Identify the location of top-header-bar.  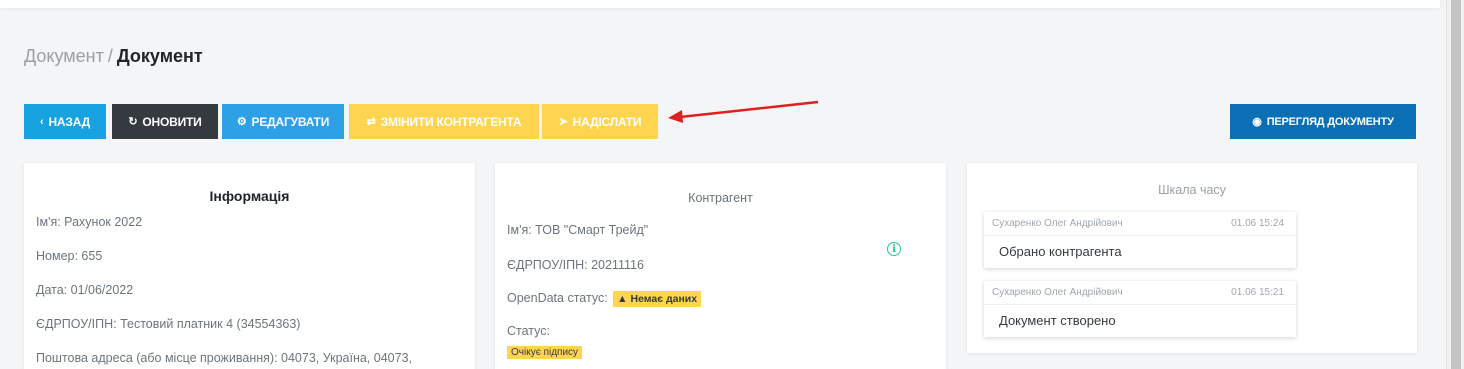
(720, 4).